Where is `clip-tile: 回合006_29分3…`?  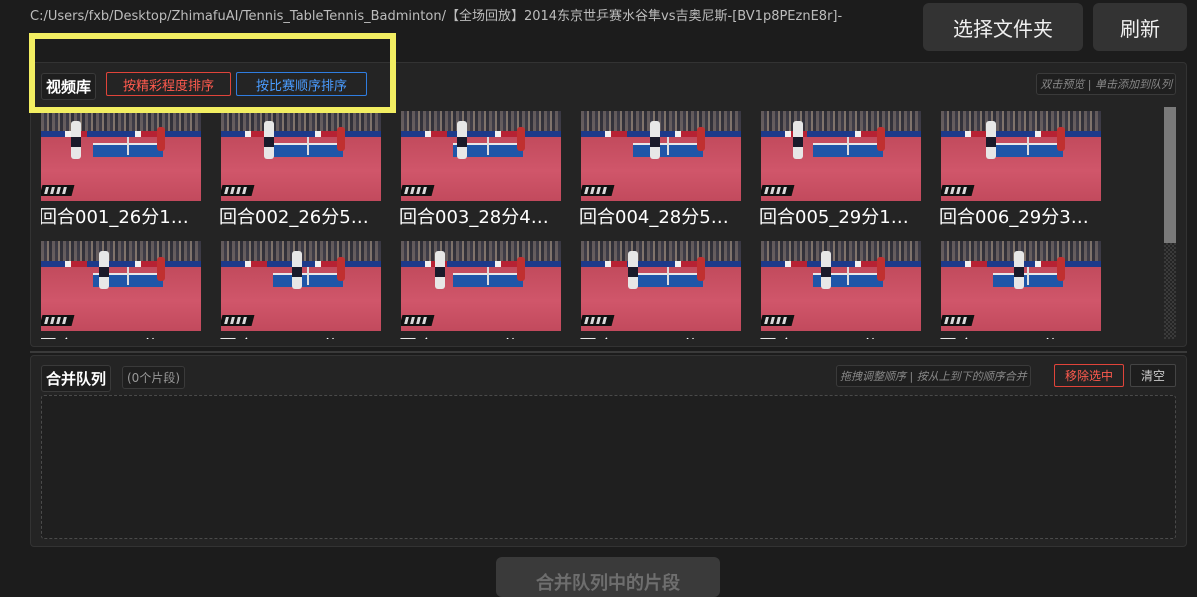 clip-tile: 回合006_29分3… is located at coordinates (1020, 171).